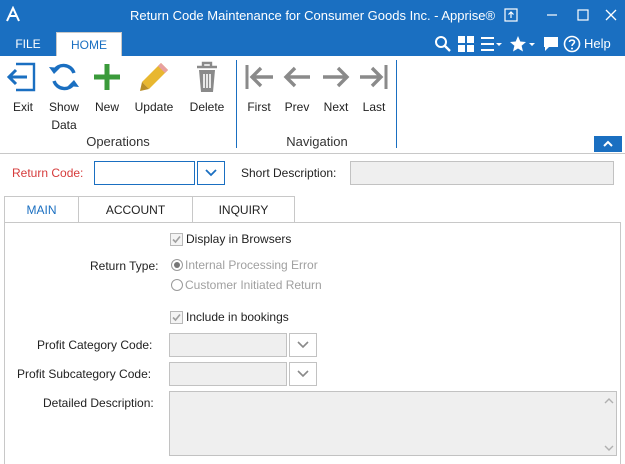 Image resolution: width=625 pixels, height=464 pixels. I want to click on first-button: First, so click(259, 88).